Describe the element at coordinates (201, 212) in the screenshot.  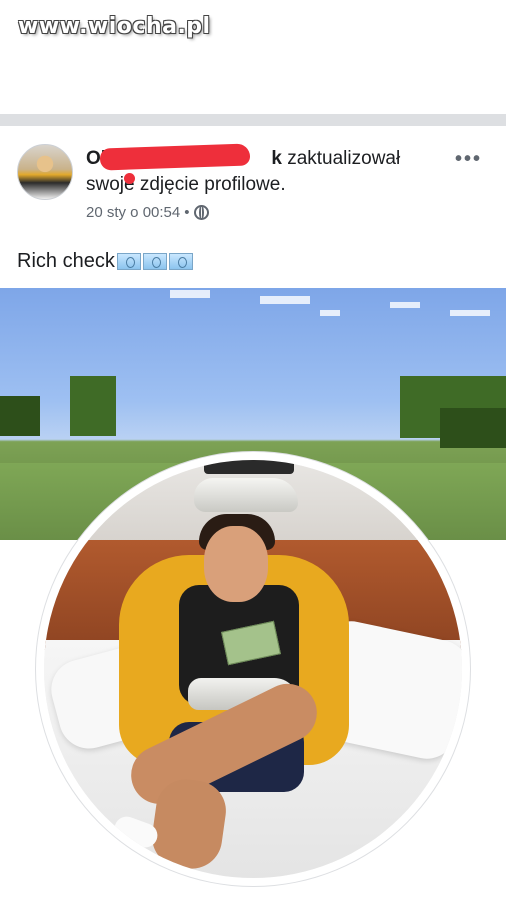
I see `globe-icon` at that location.